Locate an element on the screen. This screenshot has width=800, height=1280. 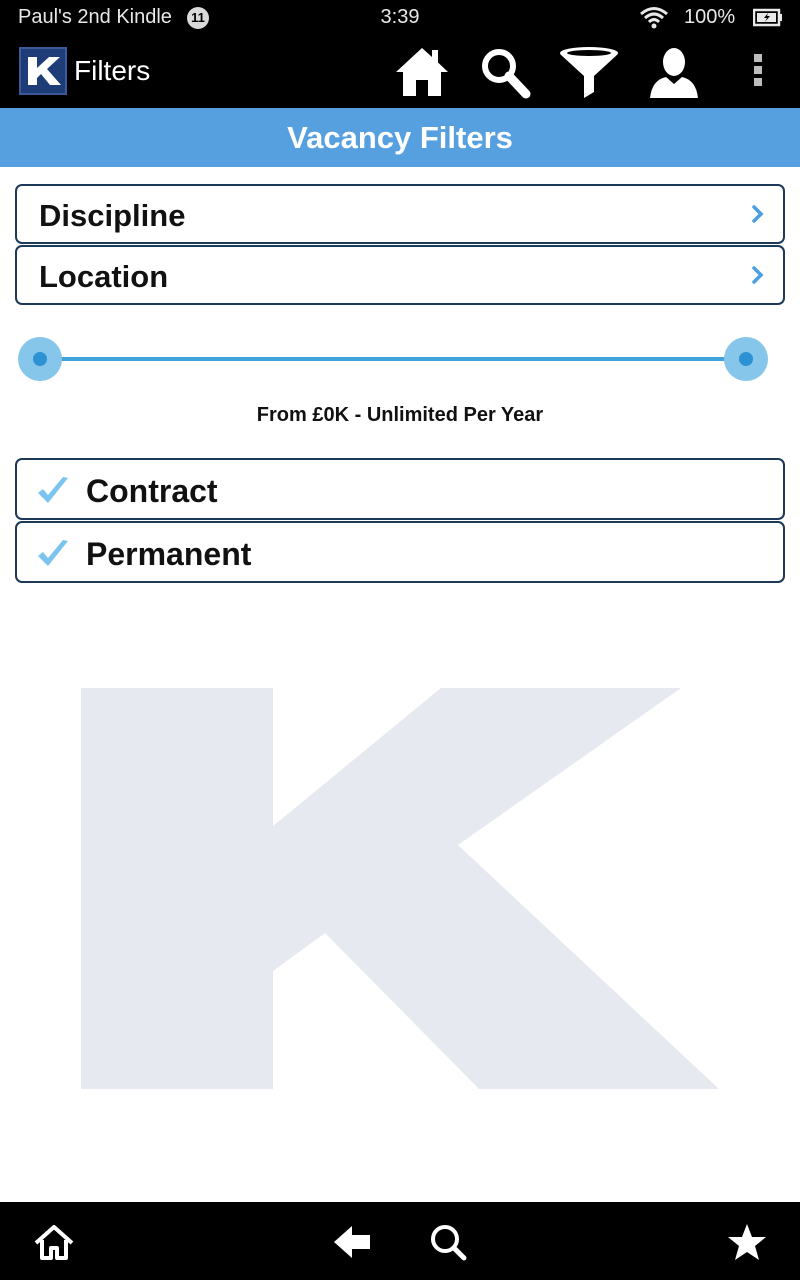
back-arrow-icon is located at coordinates (354, 1242).